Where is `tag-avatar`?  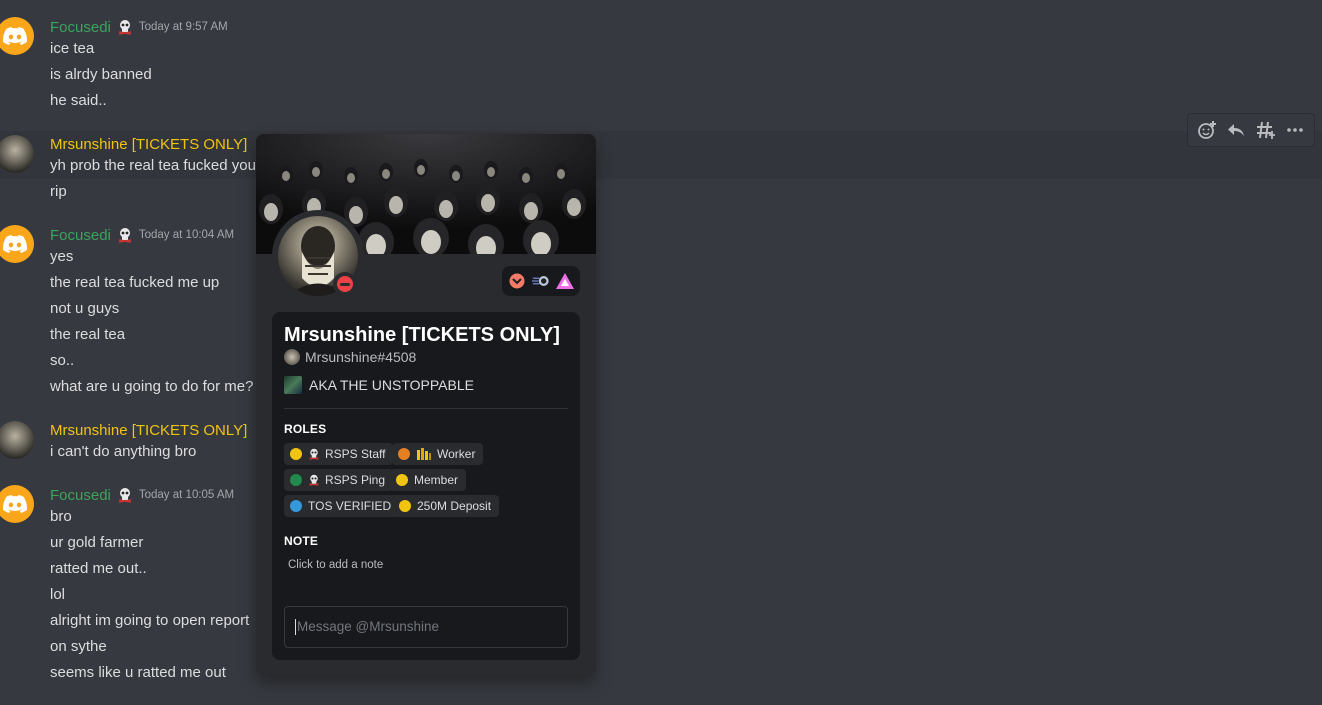
tag-avatar is located at coordinates (292, 357).